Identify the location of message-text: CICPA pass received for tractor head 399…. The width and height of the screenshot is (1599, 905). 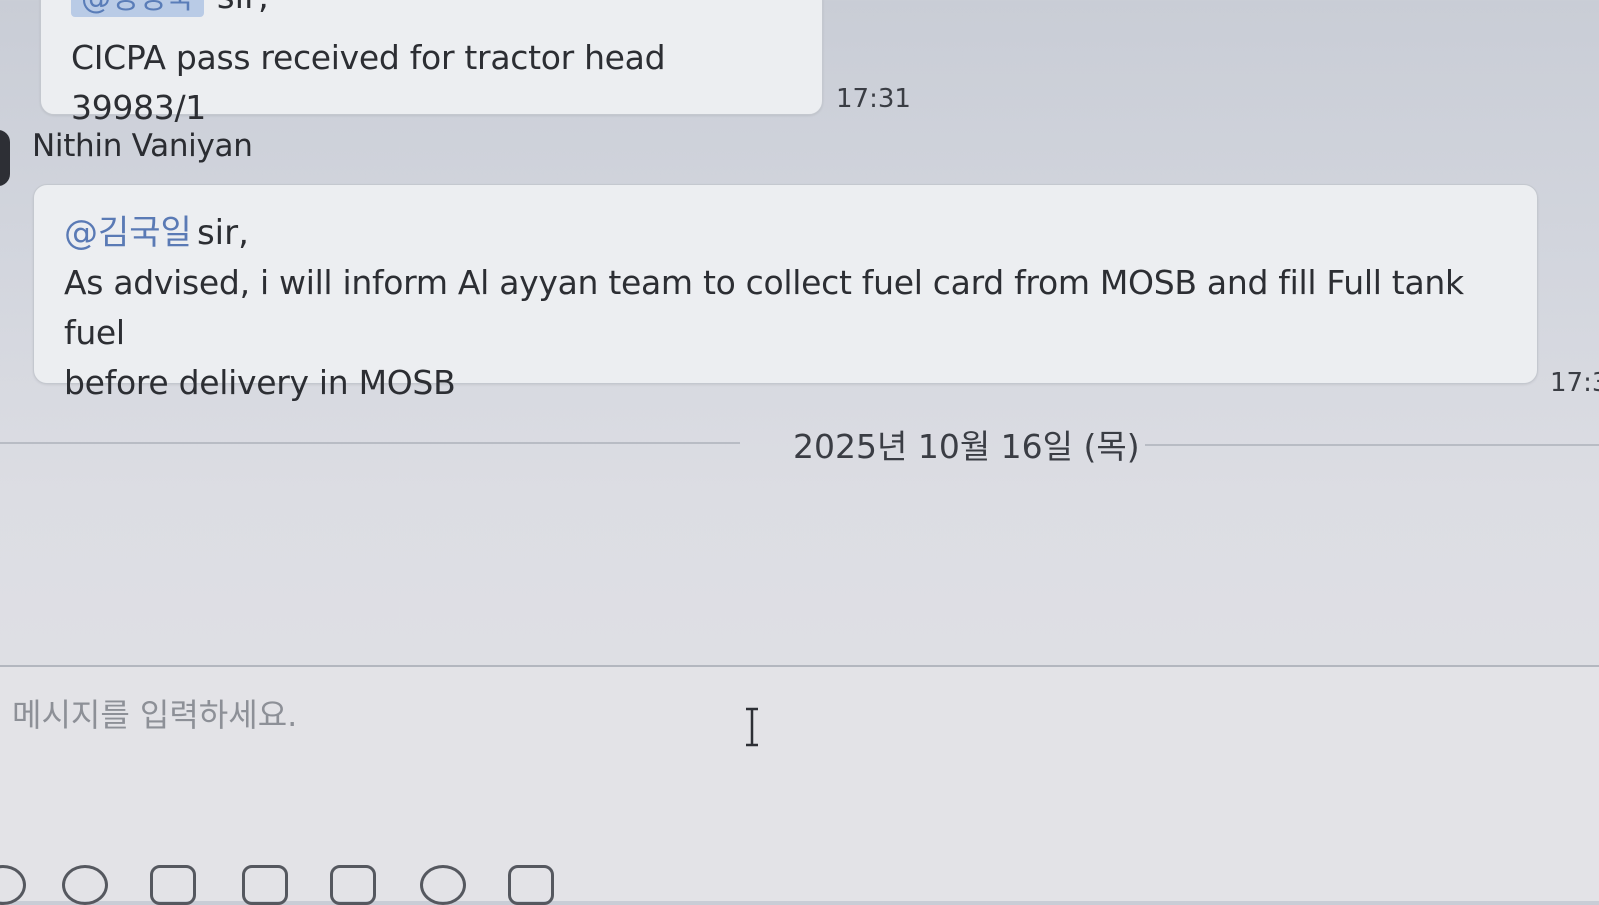
(368, 82).